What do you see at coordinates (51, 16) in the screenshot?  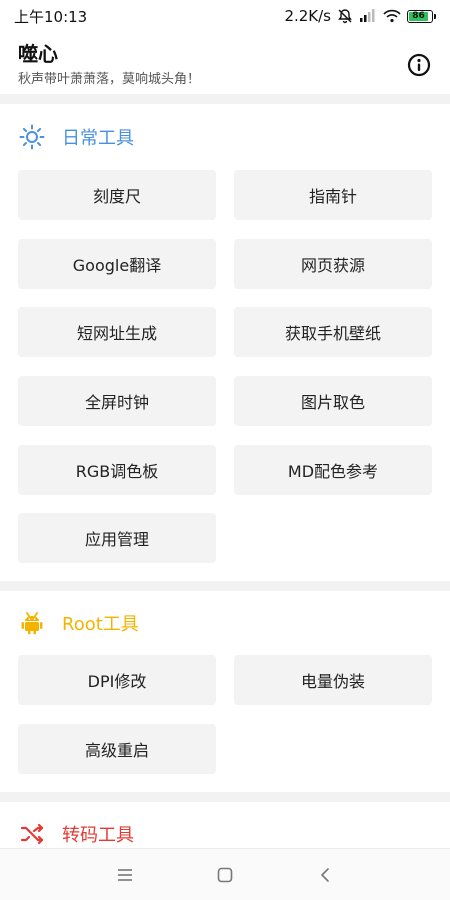 I see `status-time: 上午10:13` at bounding box center [51, 16].